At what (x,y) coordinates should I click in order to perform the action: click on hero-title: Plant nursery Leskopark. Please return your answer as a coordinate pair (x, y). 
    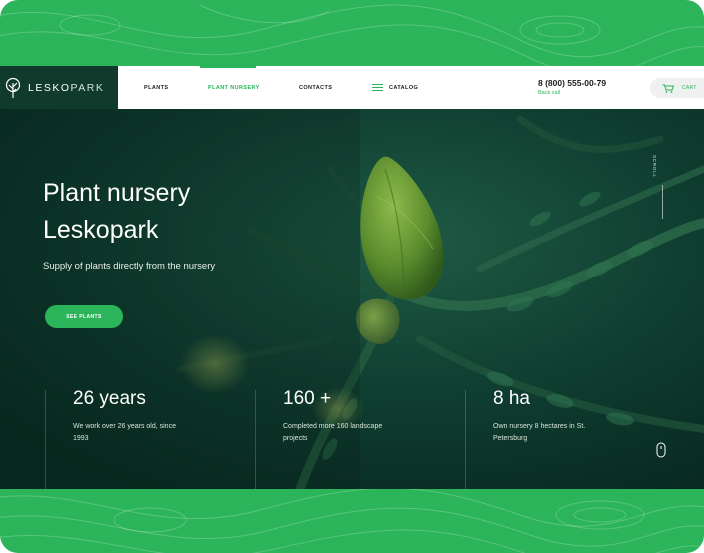
    Looking at the image, I should click on (117, 211).